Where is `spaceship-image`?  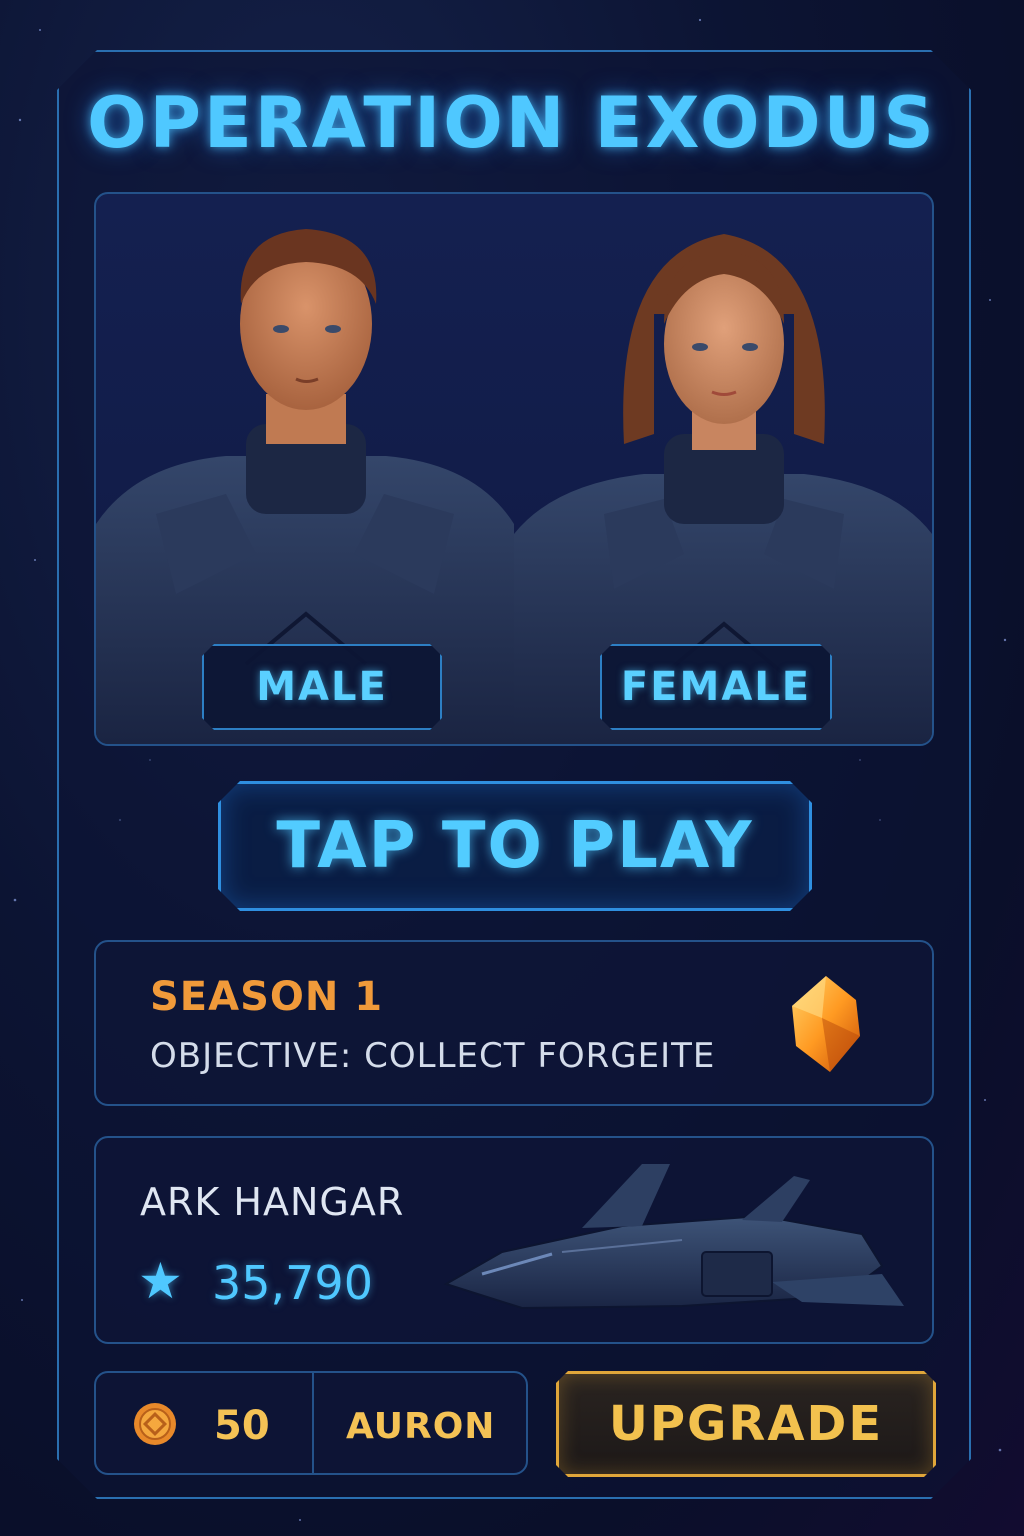 spaceship-image is located at coordinates (673, 1237).